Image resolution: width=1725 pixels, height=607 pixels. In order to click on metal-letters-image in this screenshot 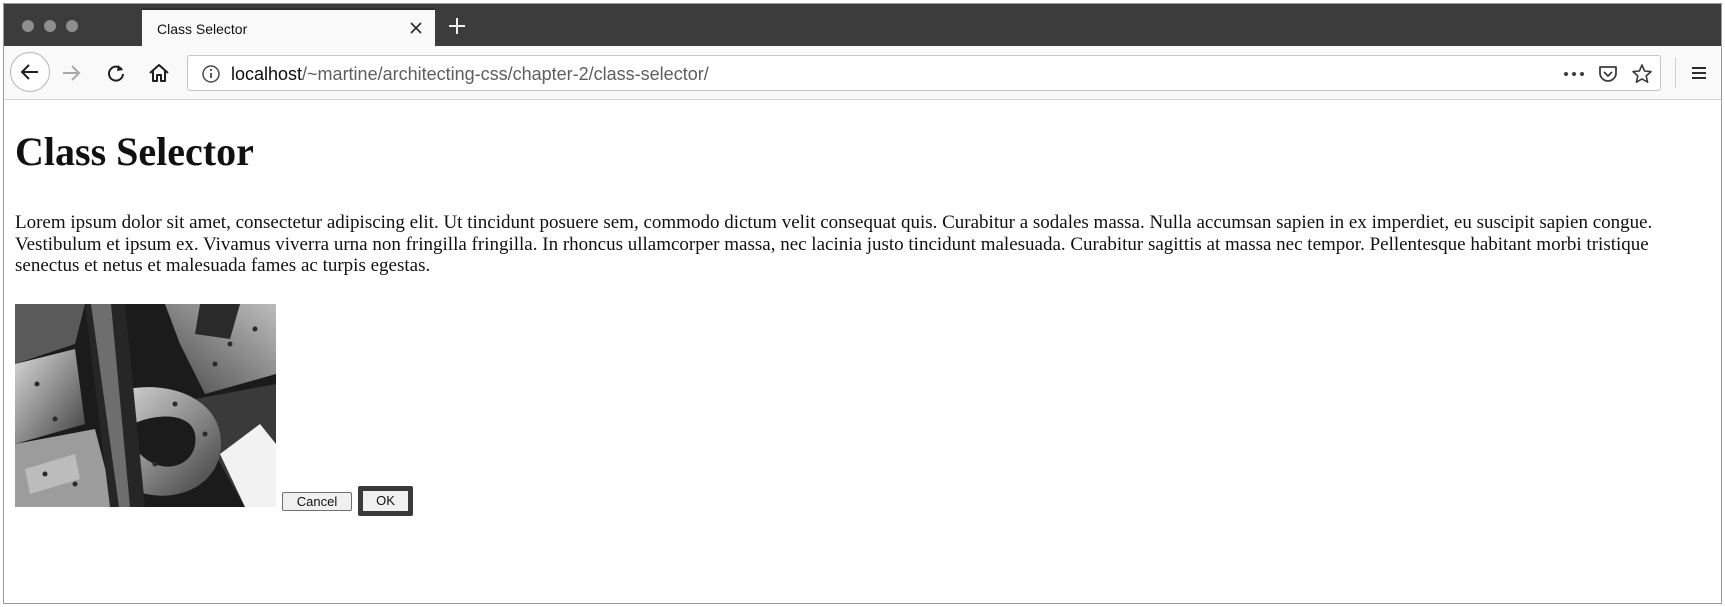, I will do `click(145, 405)`.